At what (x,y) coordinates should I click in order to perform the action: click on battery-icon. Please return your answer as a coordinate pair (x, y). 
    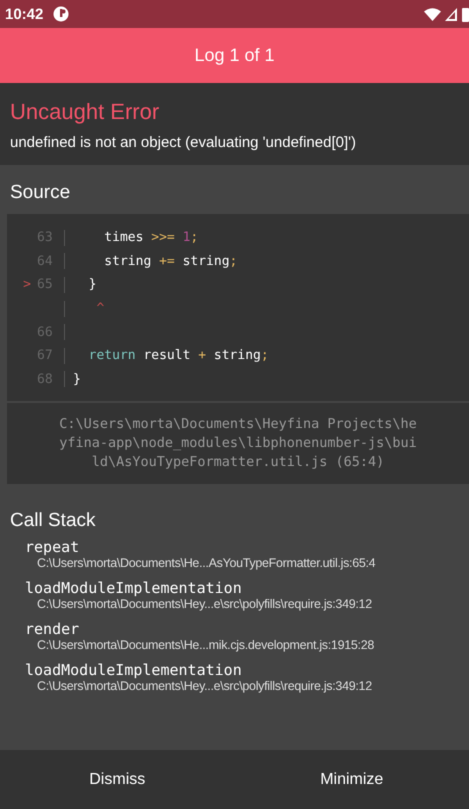
    Looking at the image, I should click on (465, 14).